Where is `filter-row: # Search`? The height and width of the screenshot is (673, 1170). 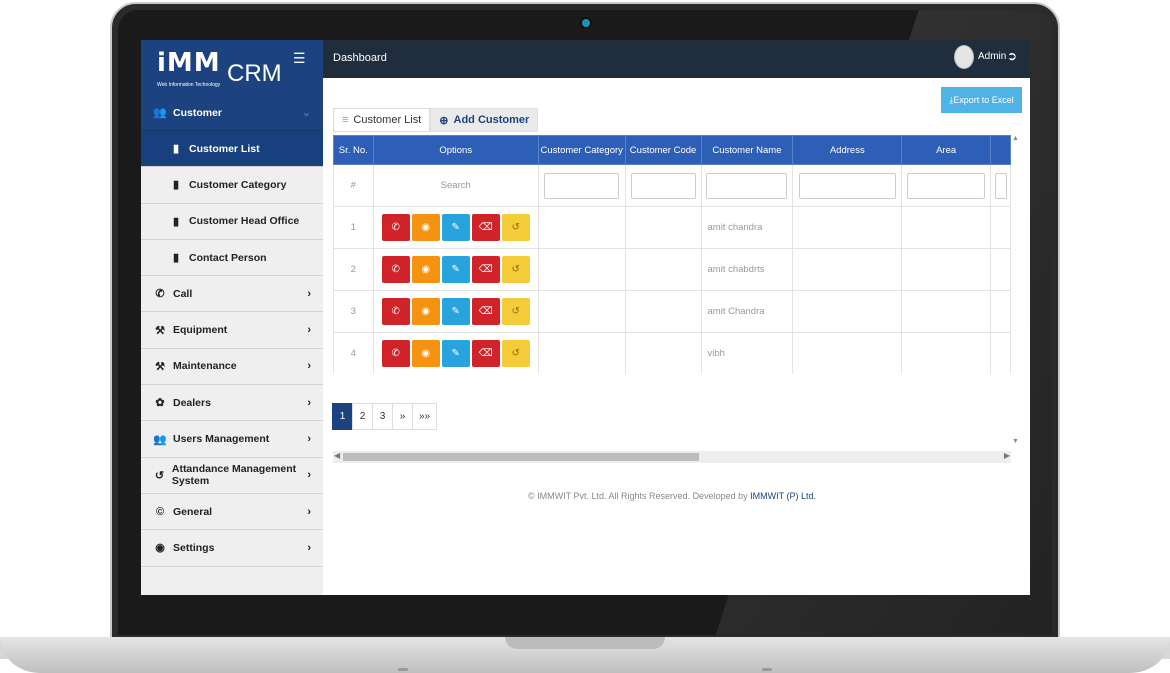 filter-row: # Search is located at coordinates (672, 185).